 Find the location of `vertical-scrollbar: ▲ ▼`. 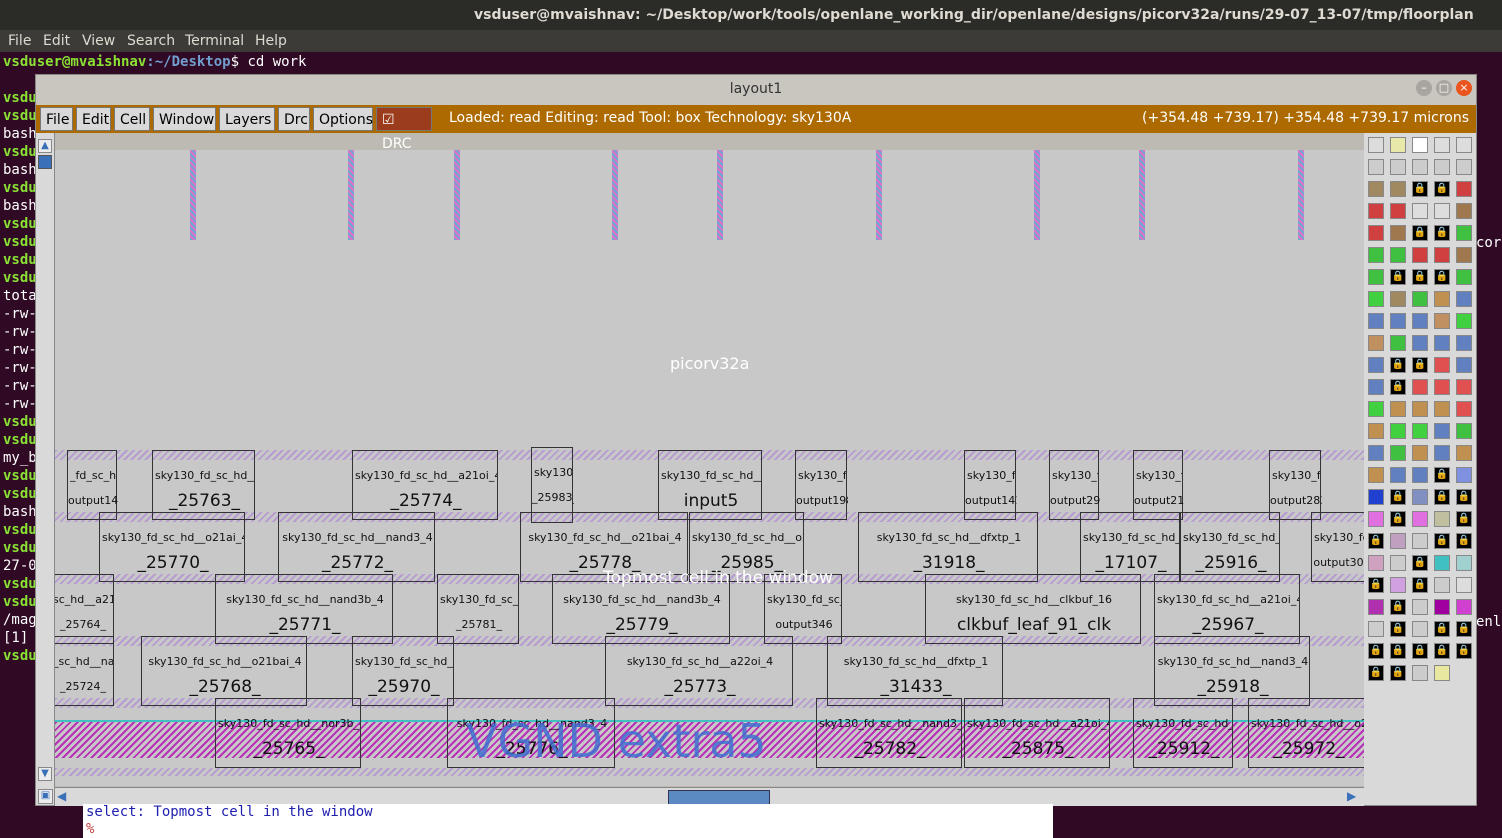

vertical-scrollbar: ▲ ▼ is located at coordinates (45, 469).